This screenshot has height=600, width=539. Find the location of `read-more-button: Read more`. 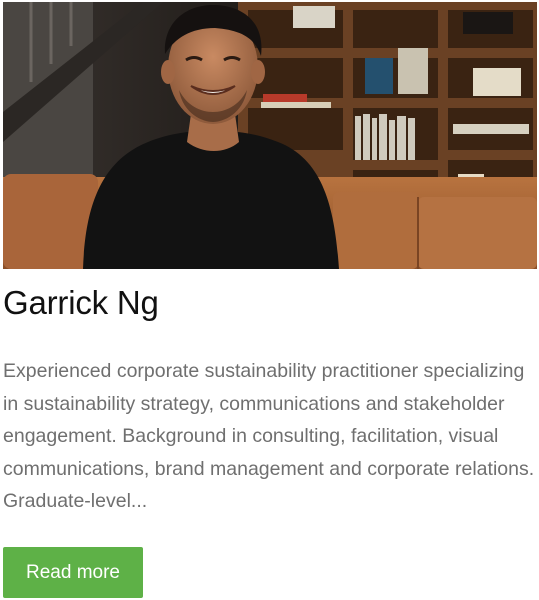

read-more-button: Read more is located at coordinates (73, 572).